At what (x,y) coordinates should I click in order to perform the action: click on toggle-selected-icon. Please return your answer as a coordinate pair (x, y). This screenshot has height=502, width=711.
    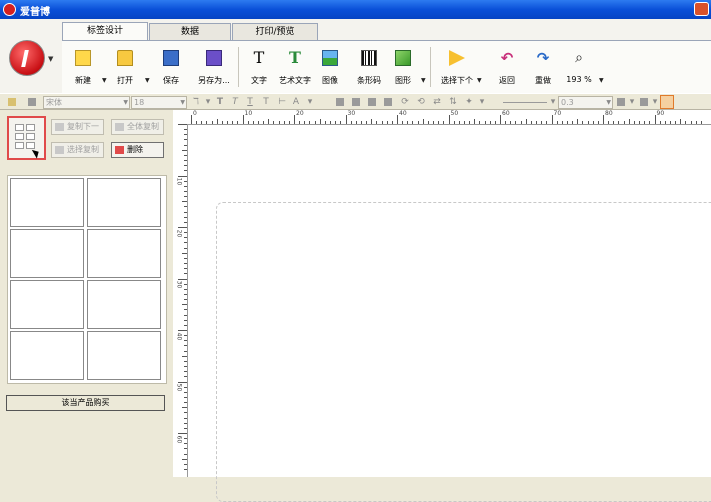
    Looking at the image, I should click on (667, 102).